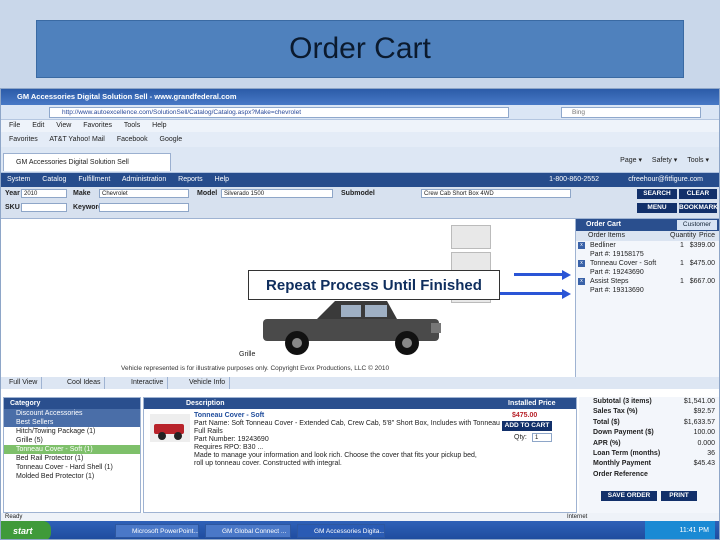  What do you see at coordinates (94, 179) in the screenshot?
I see `nav-fulfillment: Fulfillment` at bounding box center [94, 179].